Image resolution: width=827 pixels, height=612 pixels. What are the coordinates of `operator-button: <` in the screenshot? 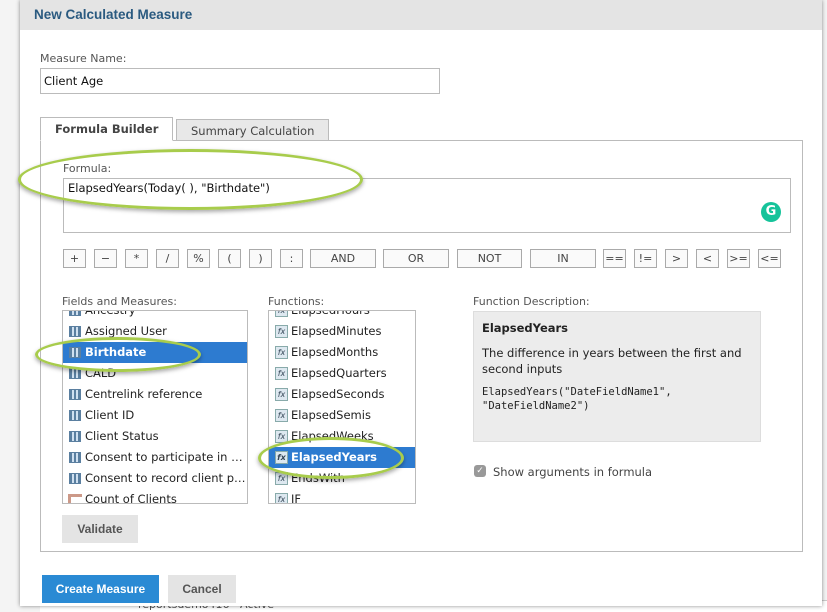 It's located at (707, 258).